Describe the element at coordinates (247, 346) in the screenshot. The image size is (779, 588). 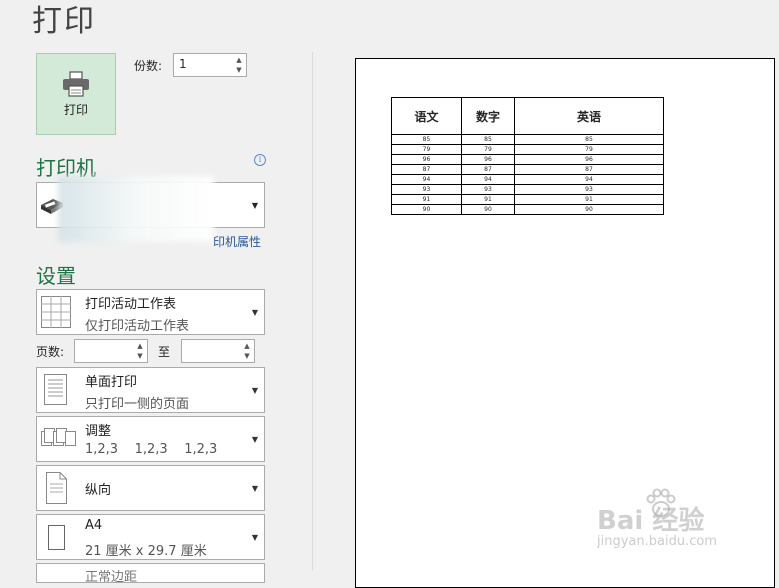
I see `pages-to-increment-icon: ▲` at that location.